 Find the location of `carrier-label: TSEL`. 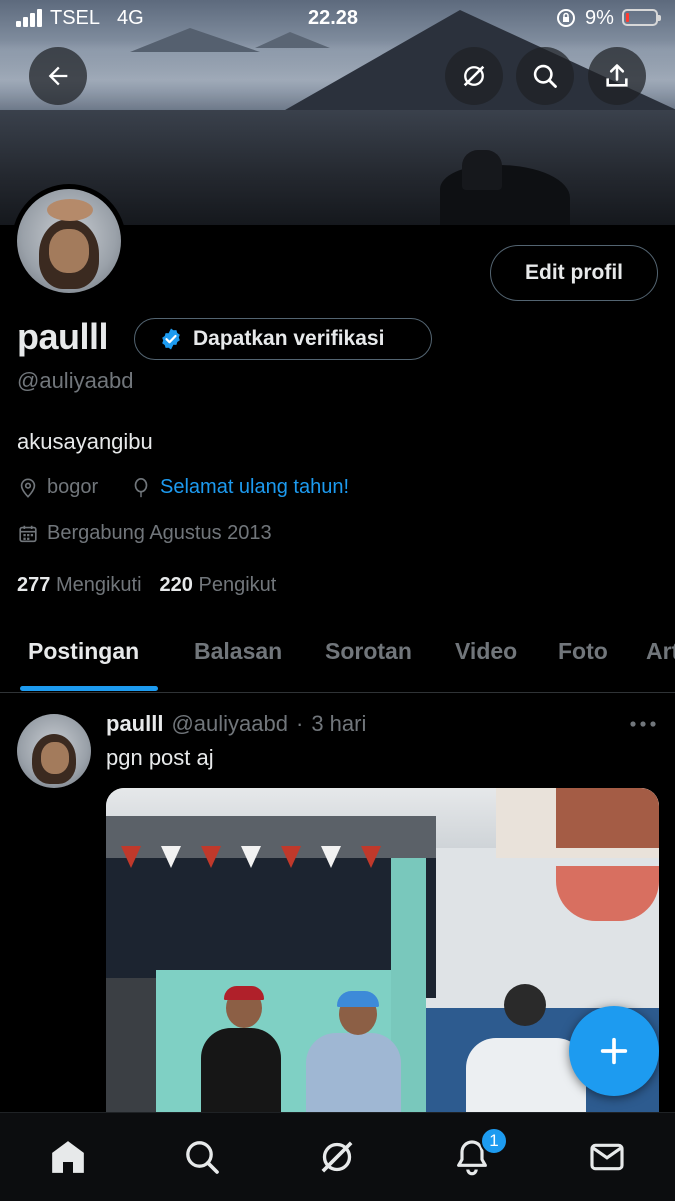

carrier-label: TSEL is located at coordinates (75, 18).